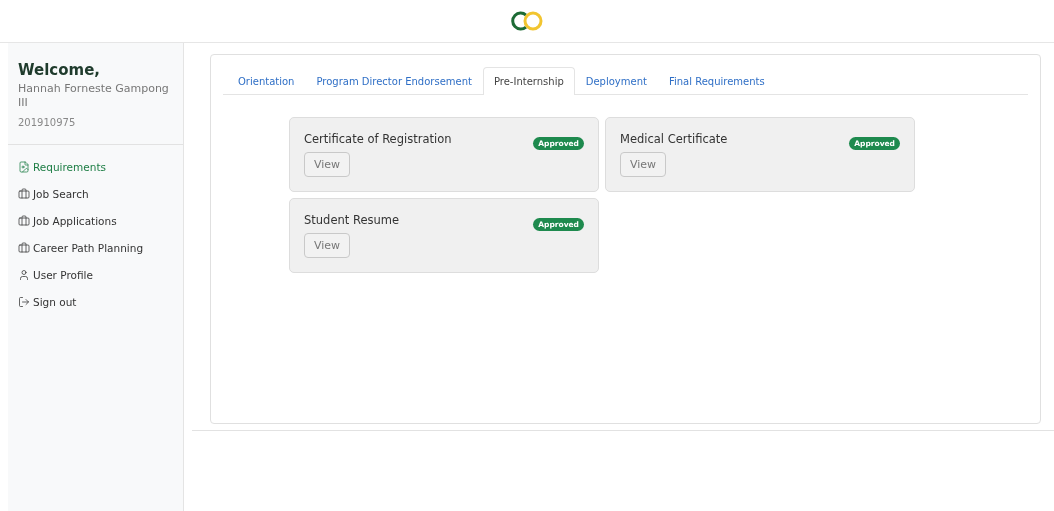  What do you see at coordinates (616, 81) in the screenshot?
I see `tab: Deployment` at bounding box center [616, 81].